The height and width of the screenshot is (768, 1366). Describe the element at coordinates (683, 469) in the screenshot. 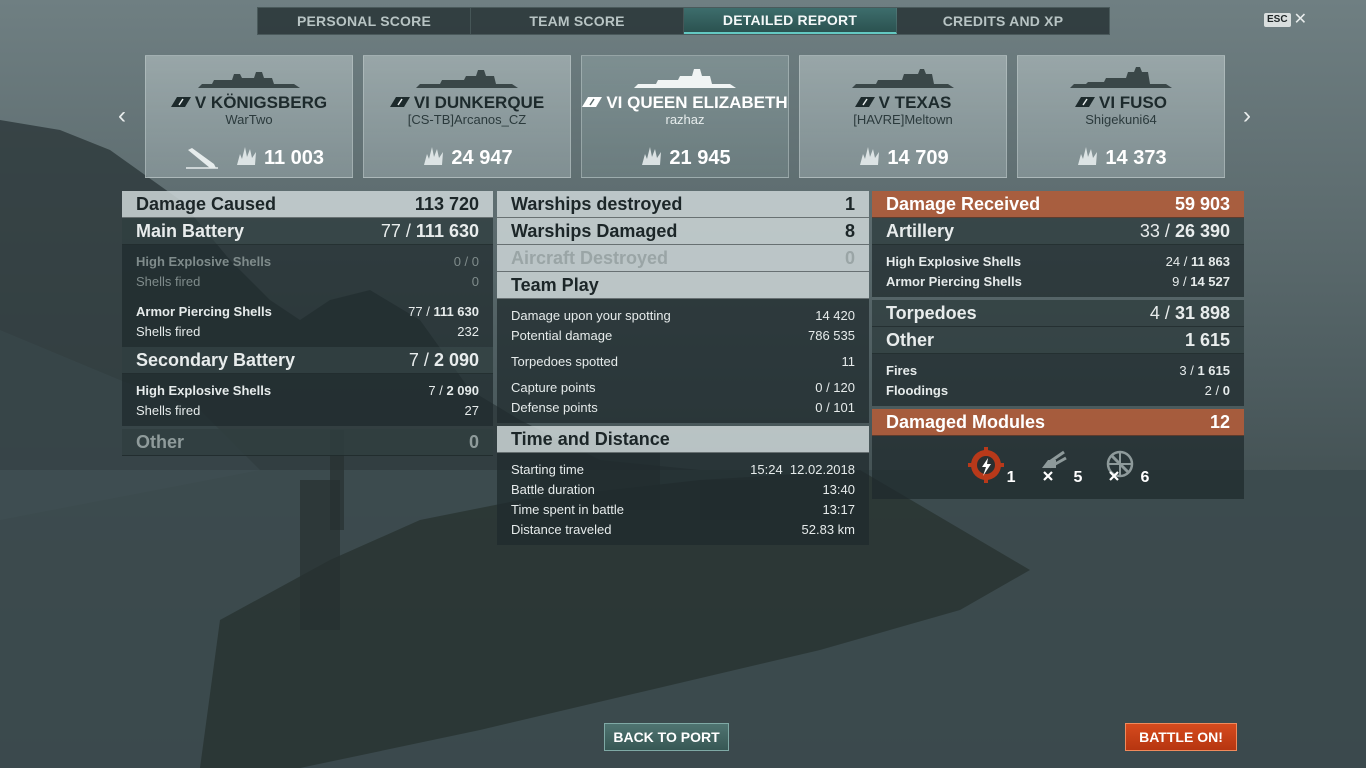

I see `start-time-row: Starting time 15:24 12.02.2018` at that location.